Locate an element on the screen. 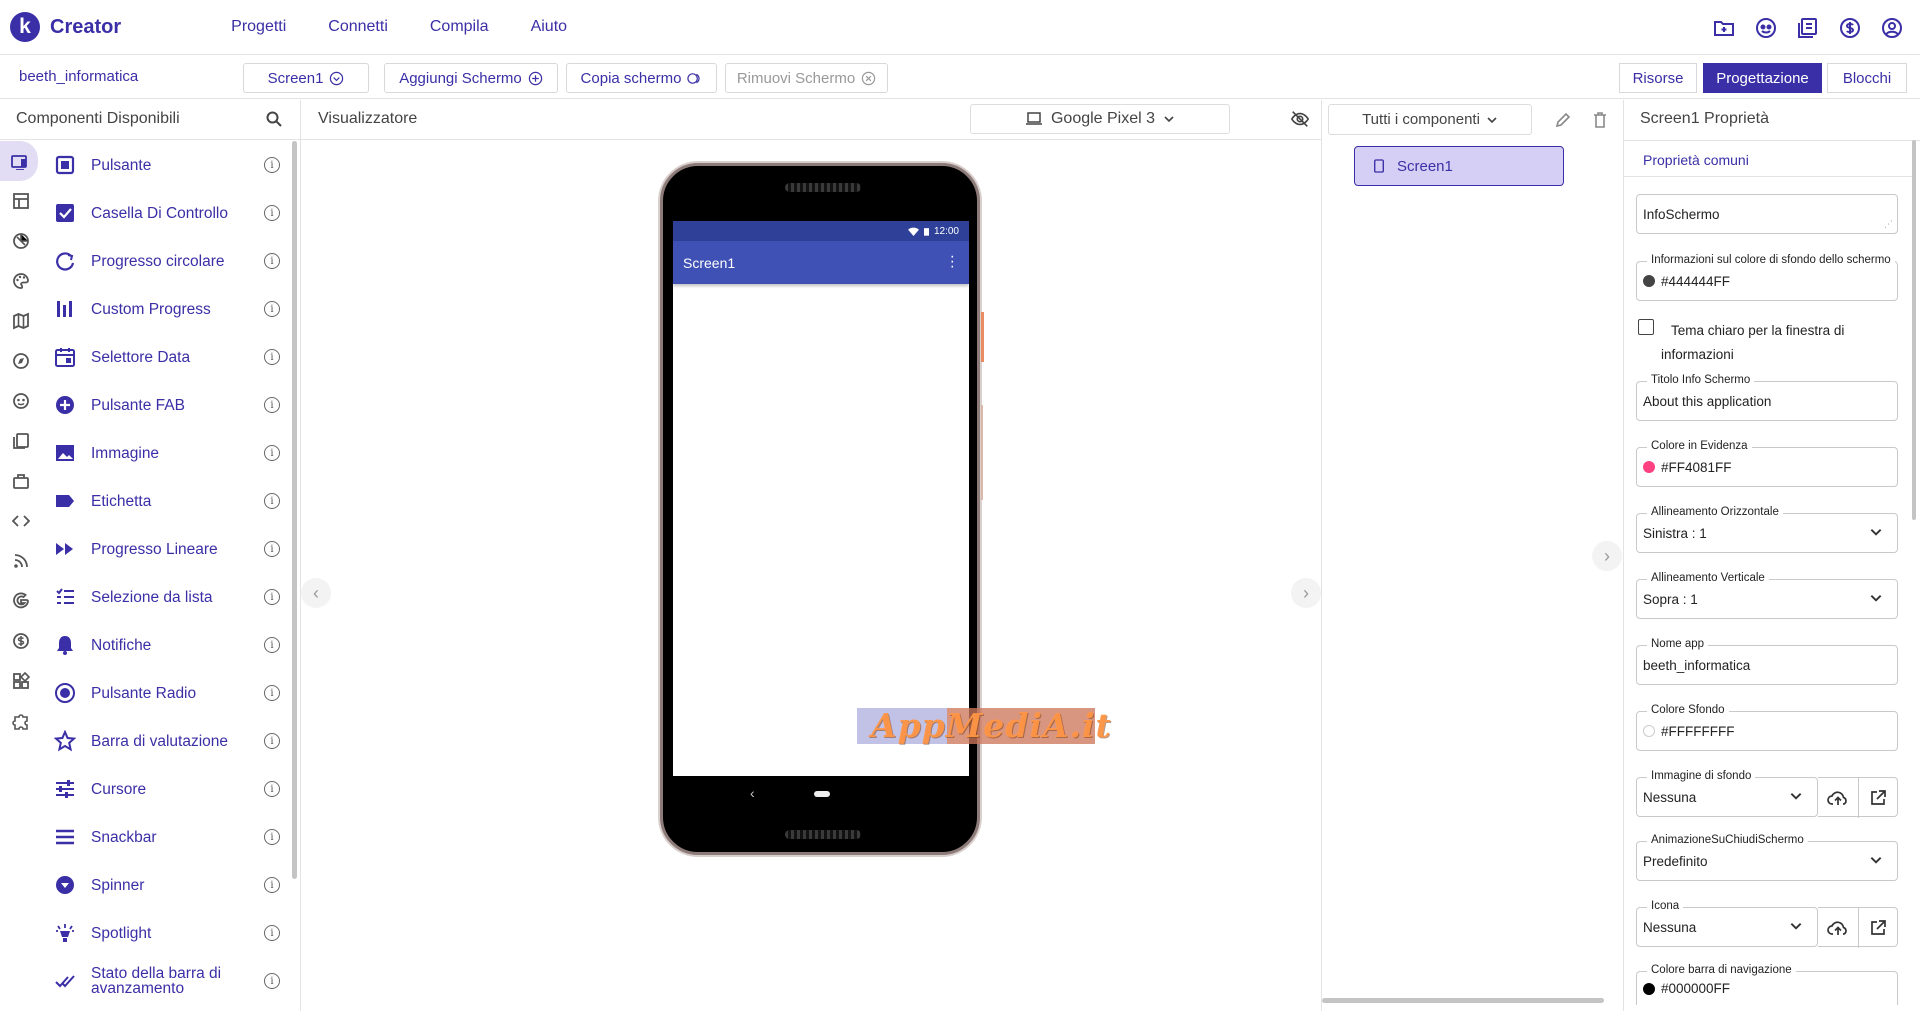  gallery-icon is located at coordinates (1766, 28).